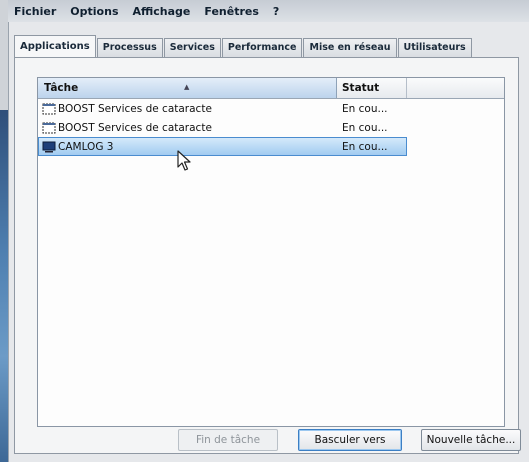 The width and height of the screenshot is (529, 462). I want to click on menu-bar: Fichier Options Affichage Fenêtres ?, so click(268, 11).